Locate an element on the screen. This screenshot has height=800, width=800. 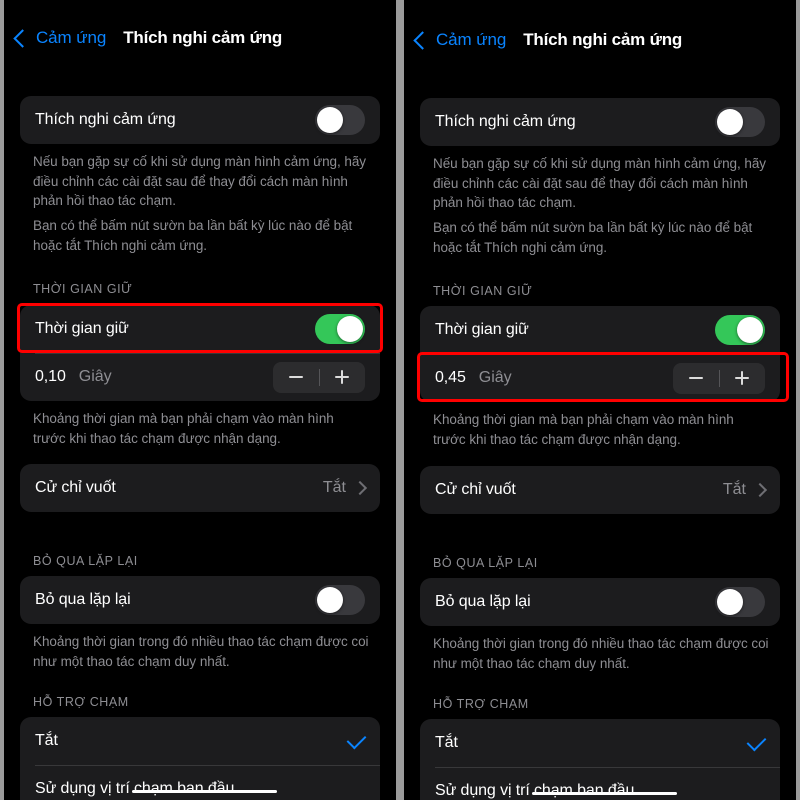
hold-duration-value: 0,10 is located at coordinates (50, 376).